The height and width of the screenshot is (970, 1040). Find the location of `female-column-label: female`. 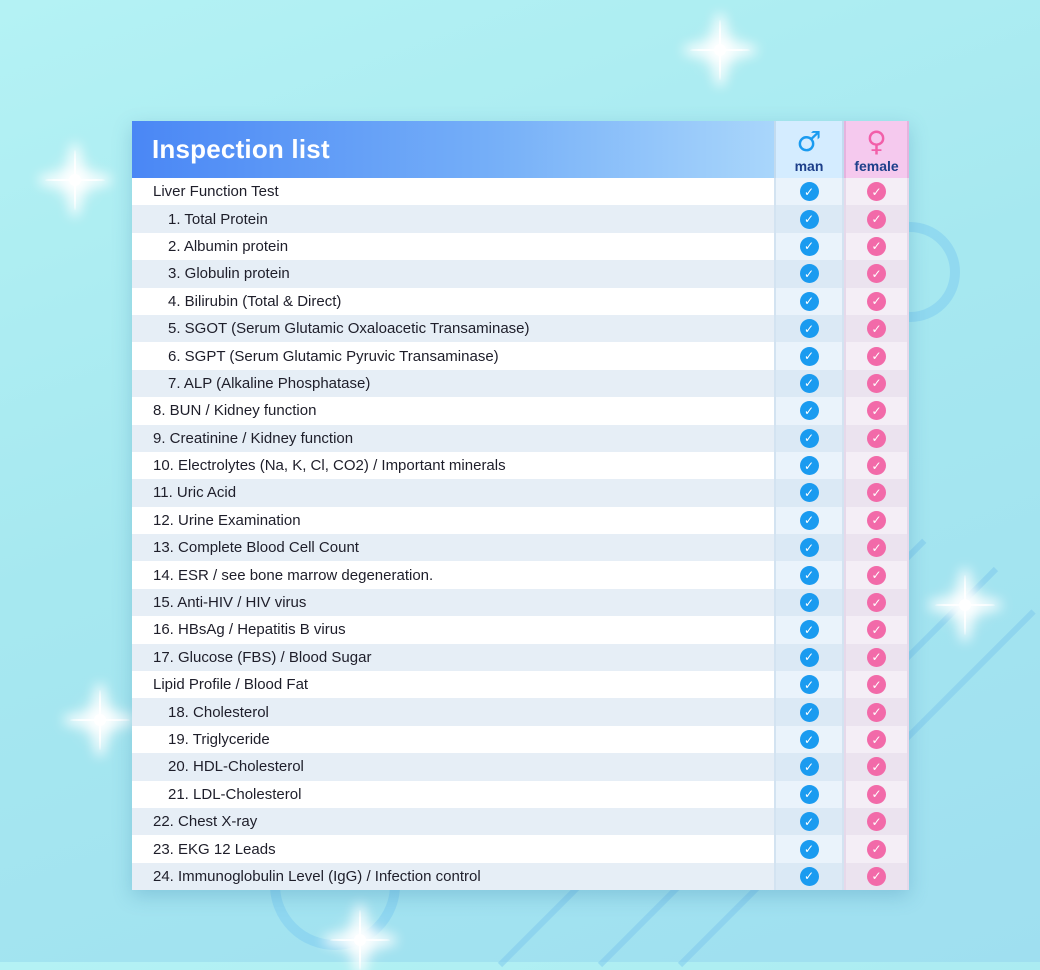

female-column-label: female is located at coordinates (876, 166).